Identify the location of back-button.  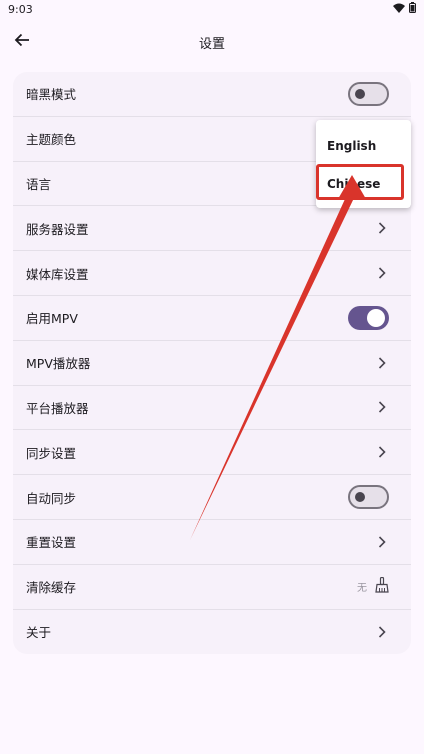
(22, 42).